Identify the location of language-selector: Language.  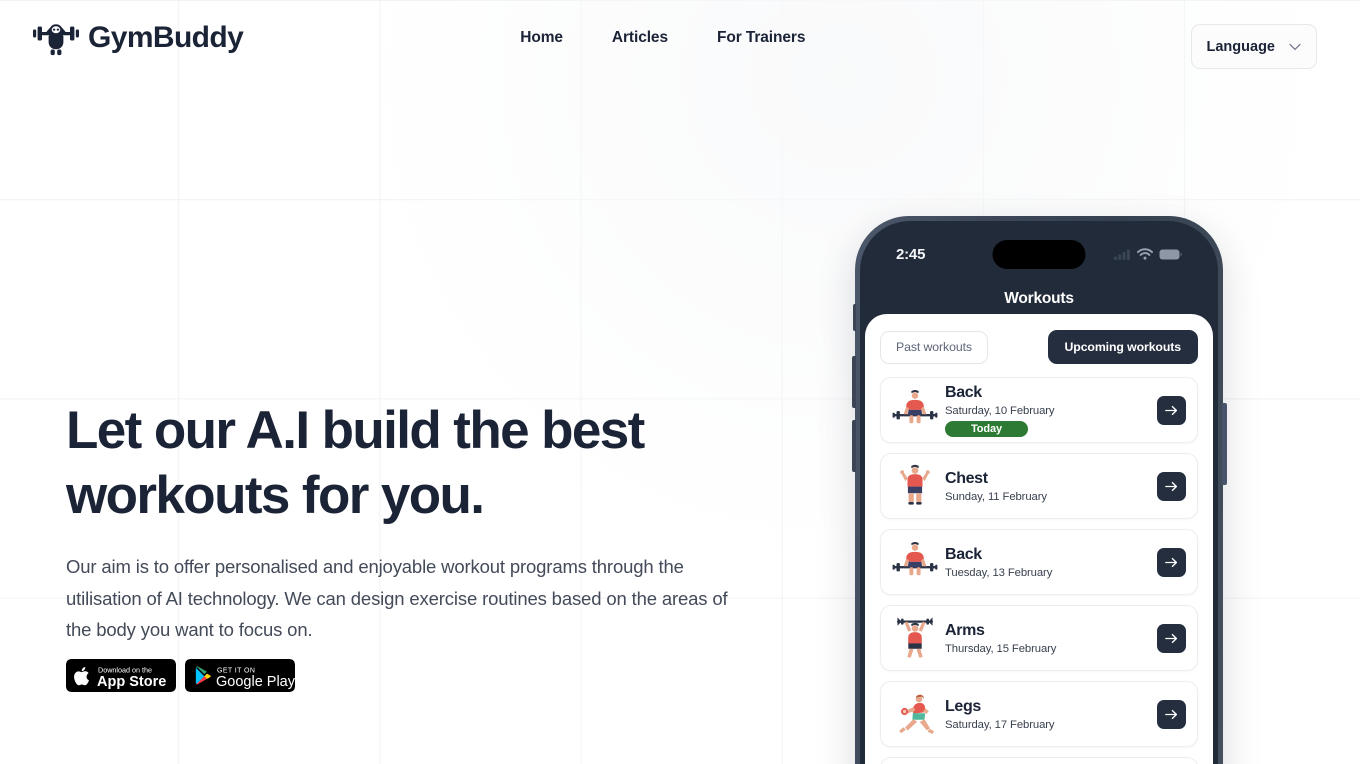
(1253, 46).